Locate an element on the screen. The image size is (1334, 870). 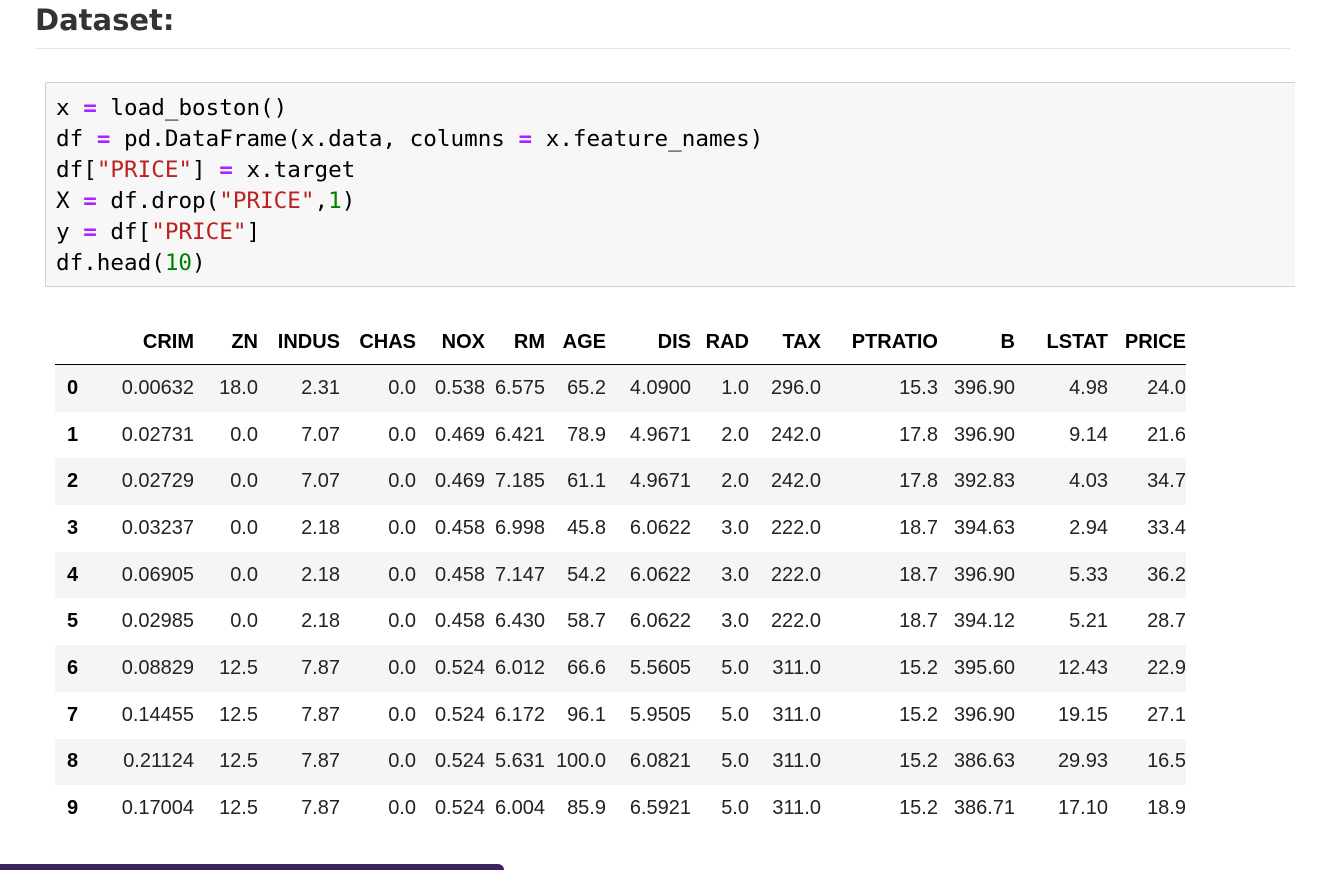
column-header: B is located at coordinates (976, 343).